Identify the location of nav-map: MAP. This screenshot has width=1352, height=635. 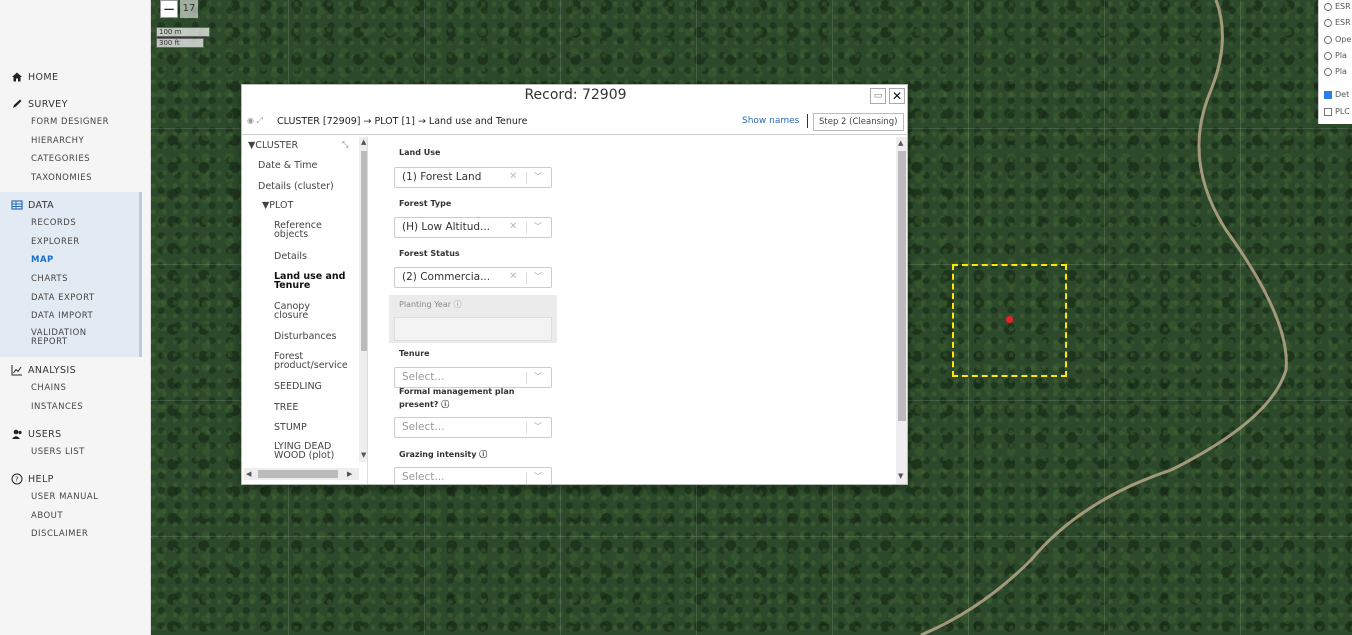
(69, 260).